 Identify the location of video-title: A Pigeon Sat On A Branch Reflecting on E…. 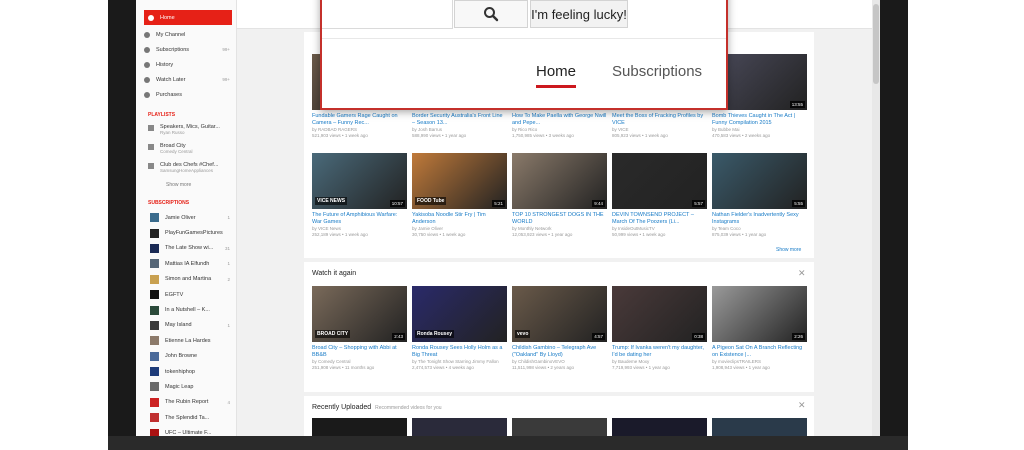
(759, 352).